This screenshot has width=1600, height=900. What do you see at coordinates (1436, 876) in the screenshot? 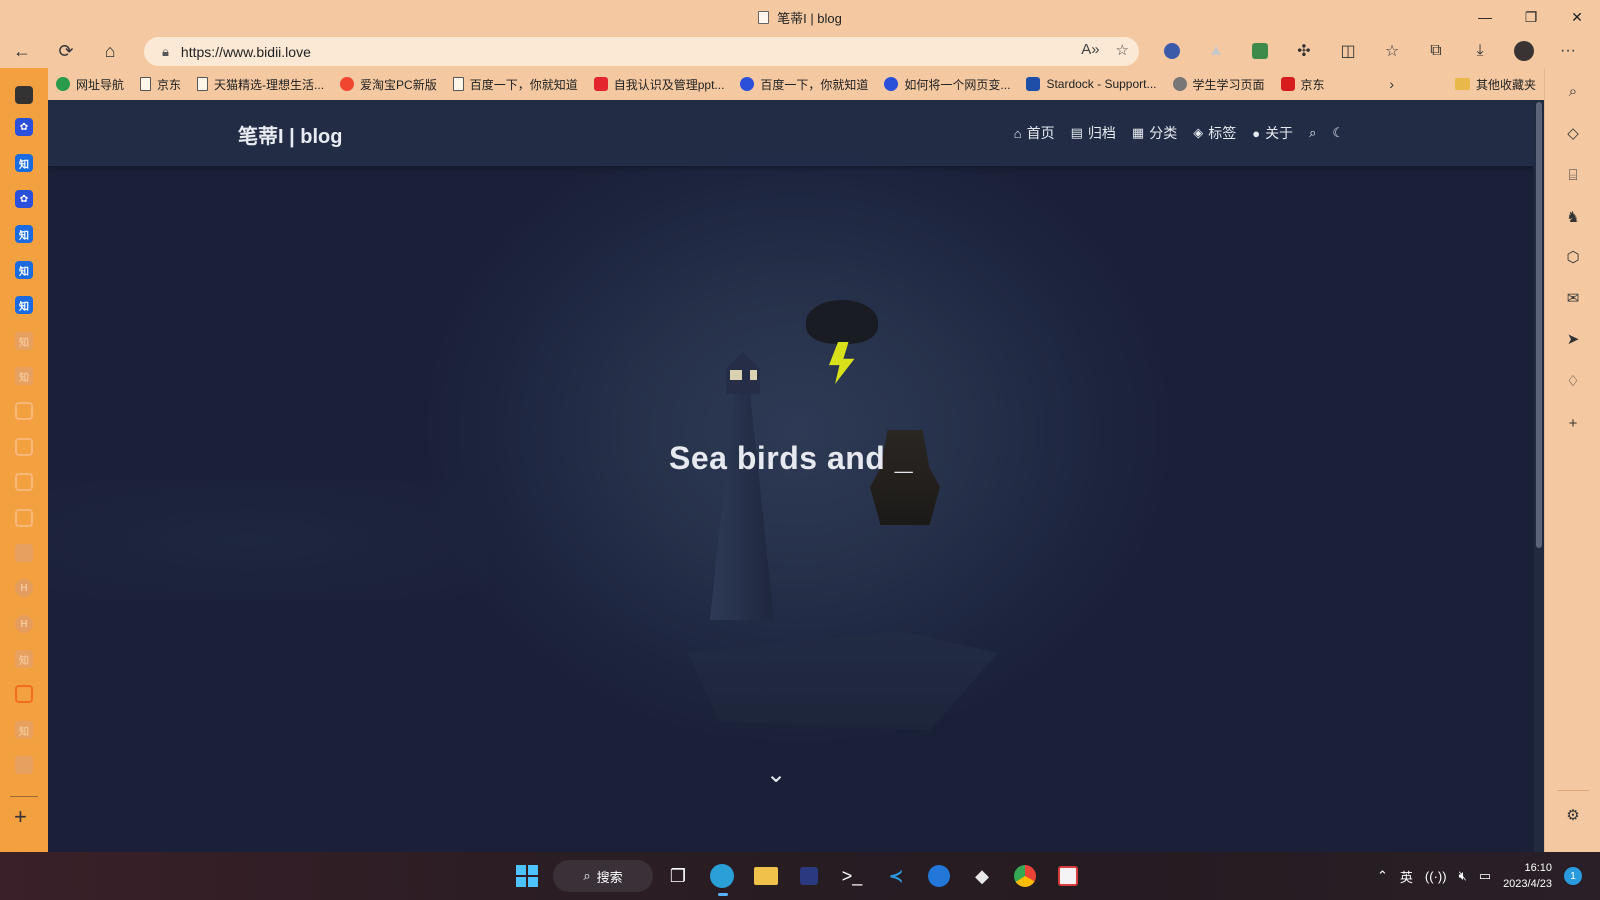
I see `wifi-icon: ((·))` at bounding box center [1436, 876].